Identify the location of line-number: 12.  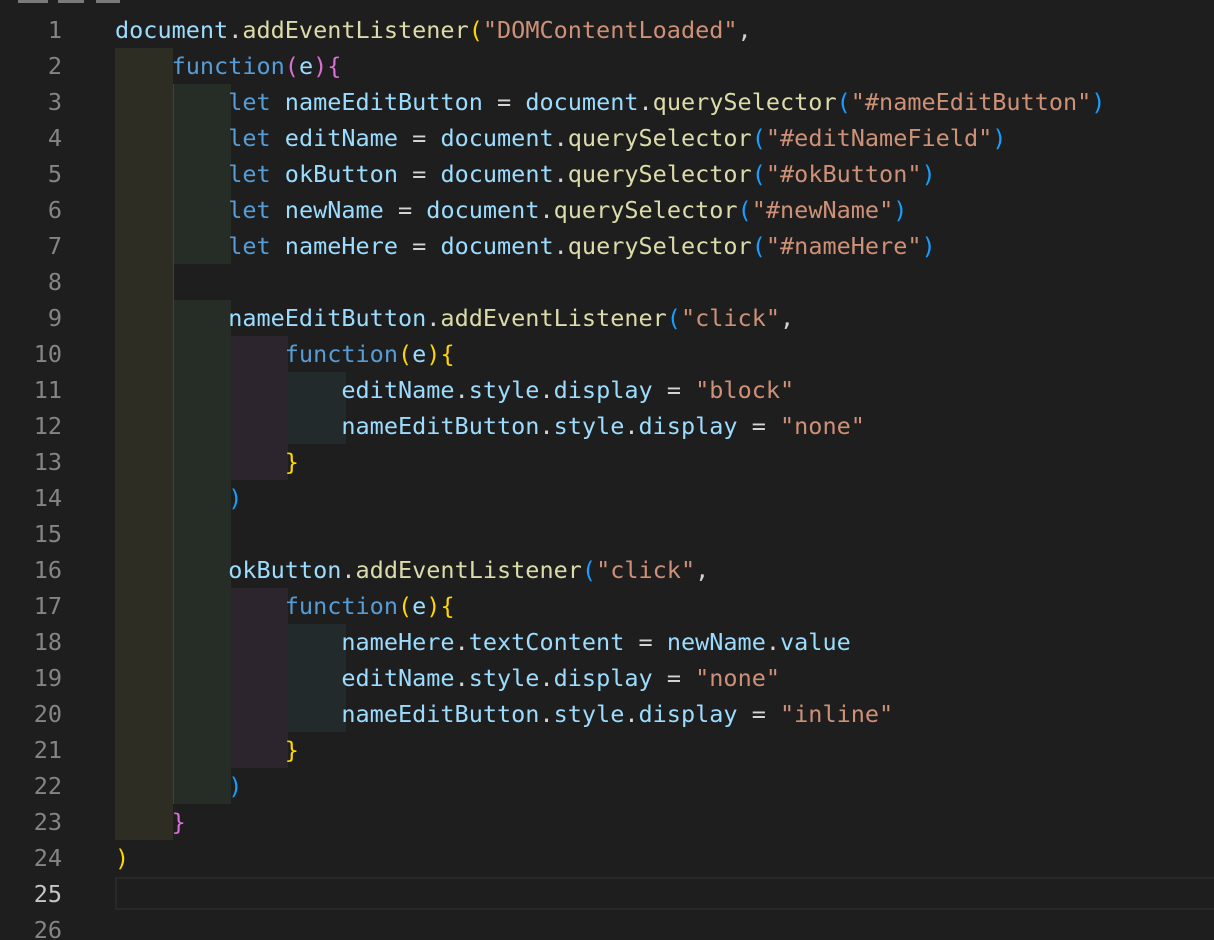
(47, 426).